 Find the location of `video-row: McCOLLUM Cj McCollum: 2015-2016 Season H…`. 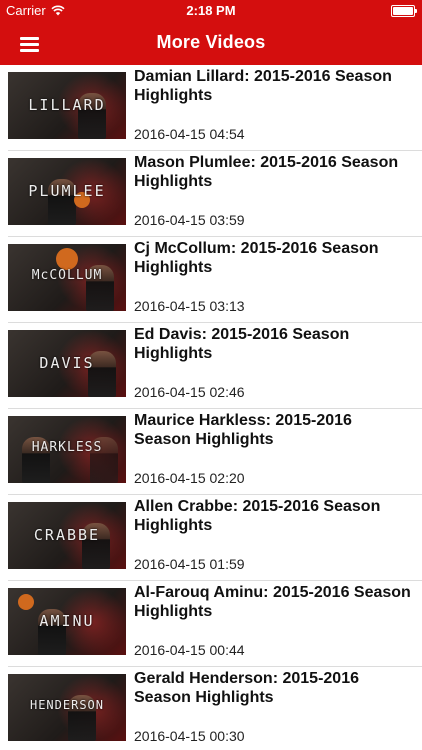

video-row: McCOLLUM Cj McCollum: 2015-2016 Season H… is located at coordinates (211, 280).